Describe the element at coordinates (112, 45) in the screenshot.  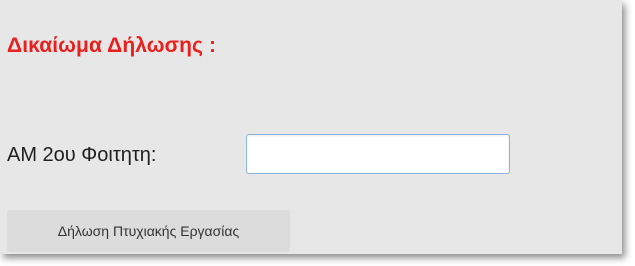
I see `declaration-right-heading: Δικαίωμα Δήλωσης :` at that location.